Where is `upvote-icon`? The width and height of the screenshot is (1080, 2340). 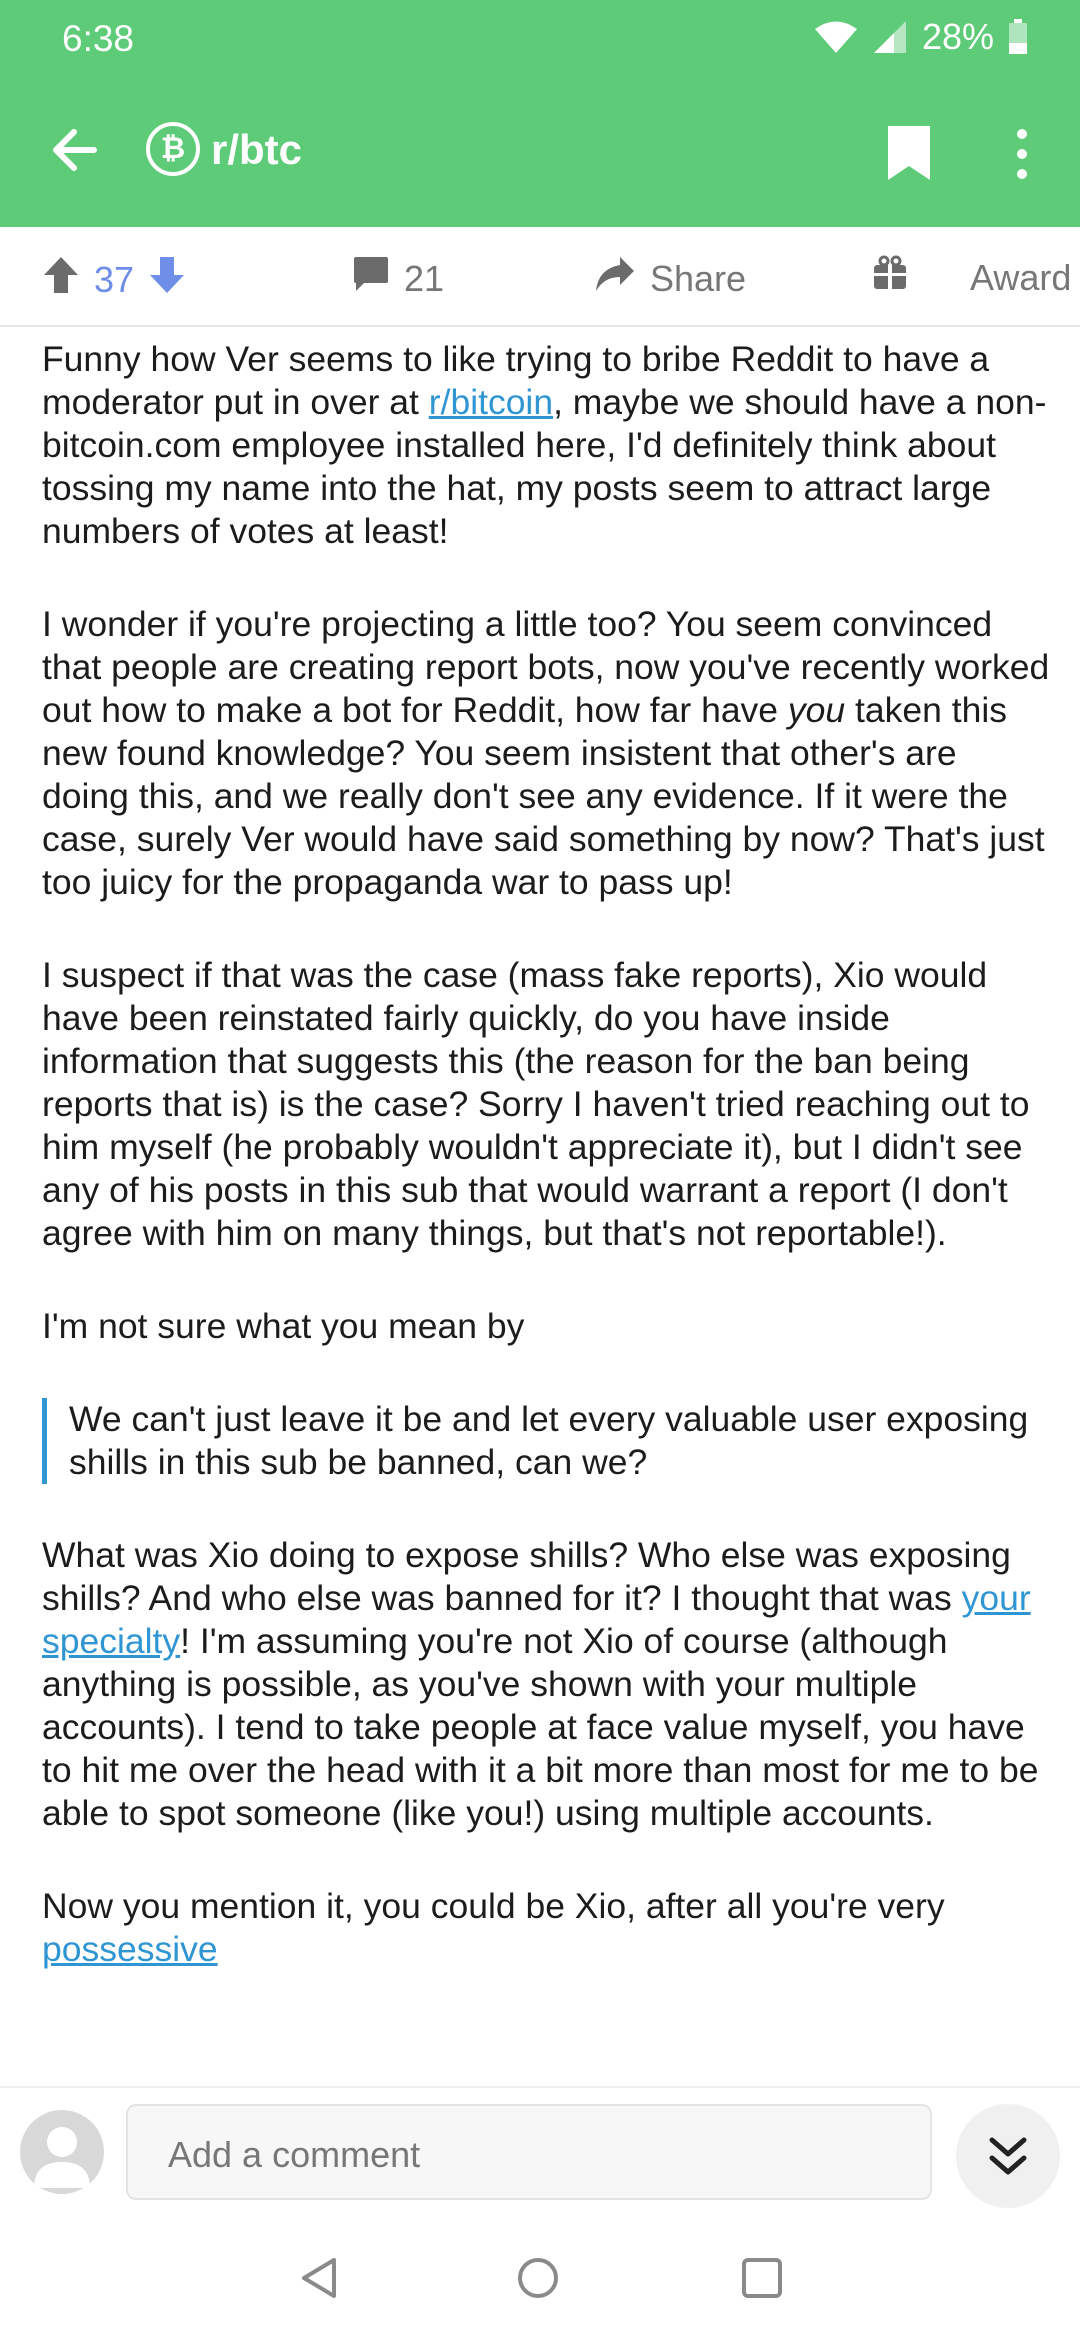 upvote-icon is located at coordinates (61, 279).